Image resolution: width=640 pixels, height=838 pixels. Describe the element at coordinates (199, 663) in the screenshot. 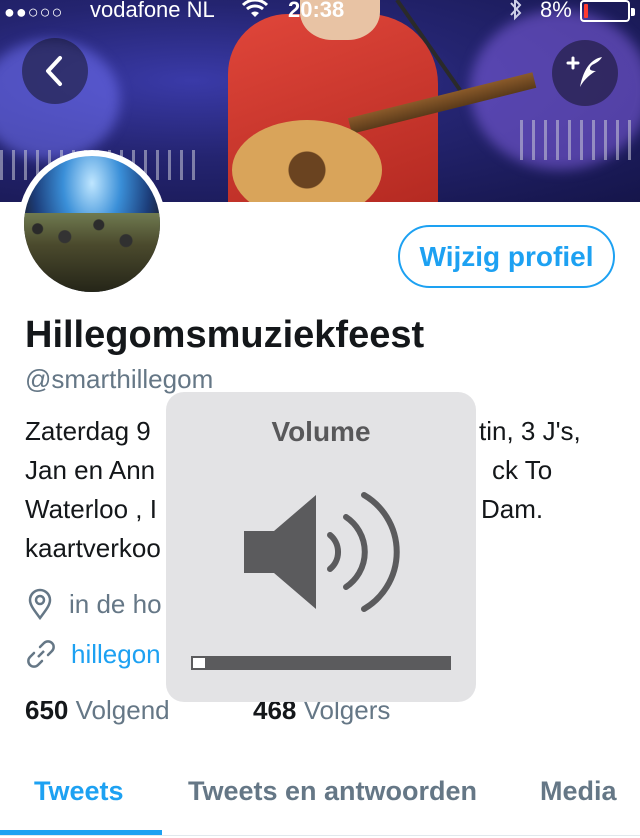

I see `volume-level-fill` at that location.